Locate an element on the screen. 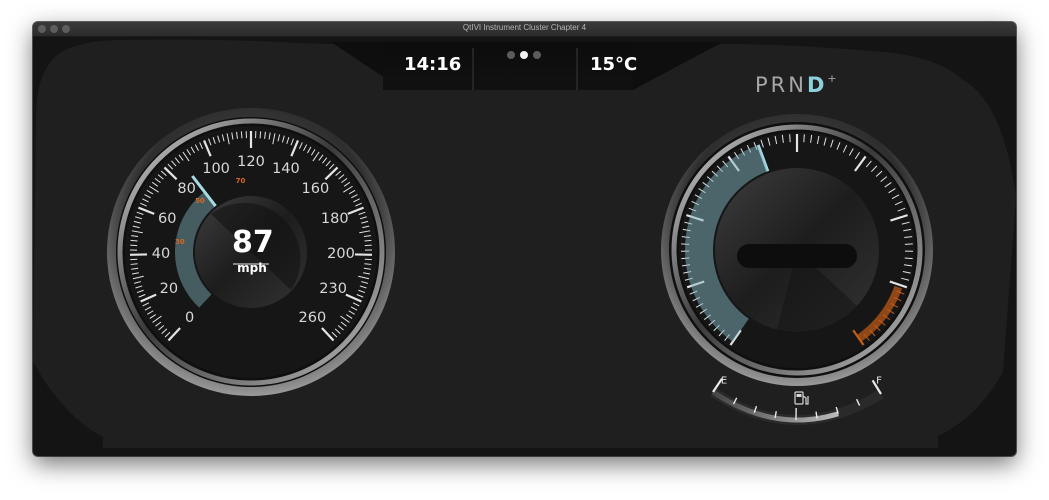 The width and height of the screenshot is (1049, 500). speed-tick-label: 230 is located at coordinates (333, 288).